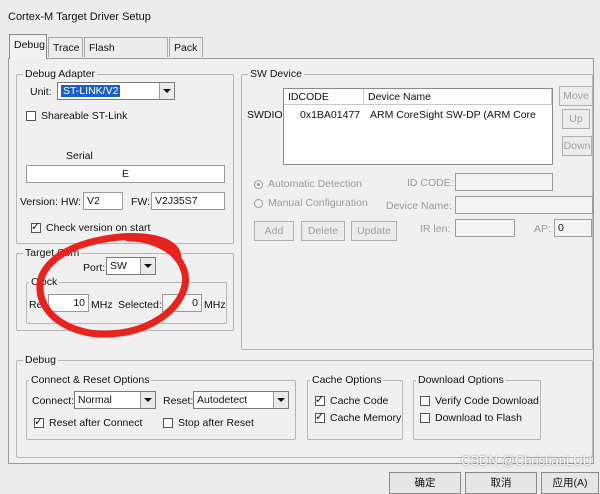 This screenshot has width=600, height=494. Describe the element at coordinates (526, 460) in the screenshot. I see `watermark-text: CSDN @ChristianLUU` at that location.